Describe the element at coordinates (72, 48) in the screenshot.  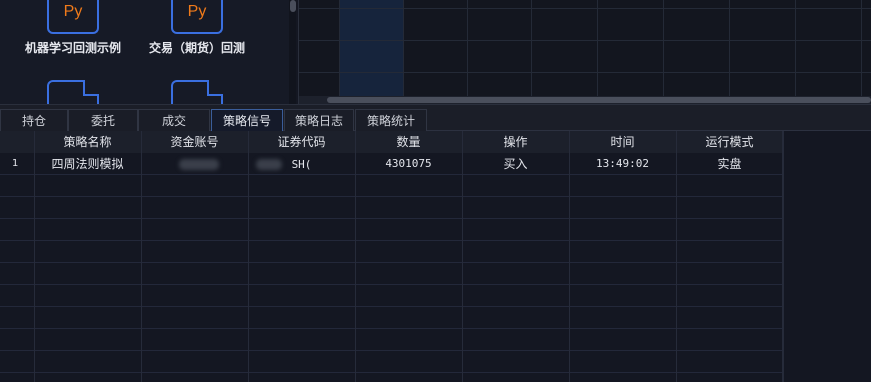
I see `file-label: 机器学习回测示例` at that location.